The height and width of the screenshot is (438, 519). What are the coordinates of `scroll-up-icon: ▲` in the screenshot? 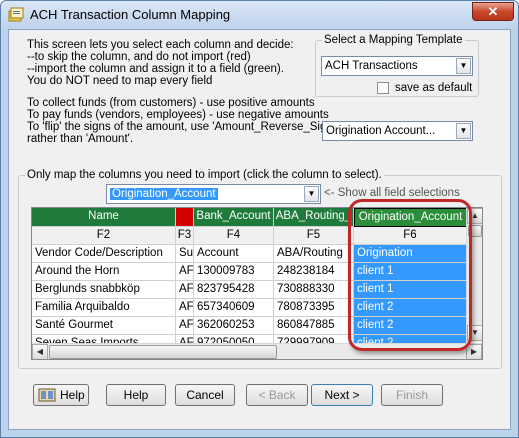 It's located at (474, 216).